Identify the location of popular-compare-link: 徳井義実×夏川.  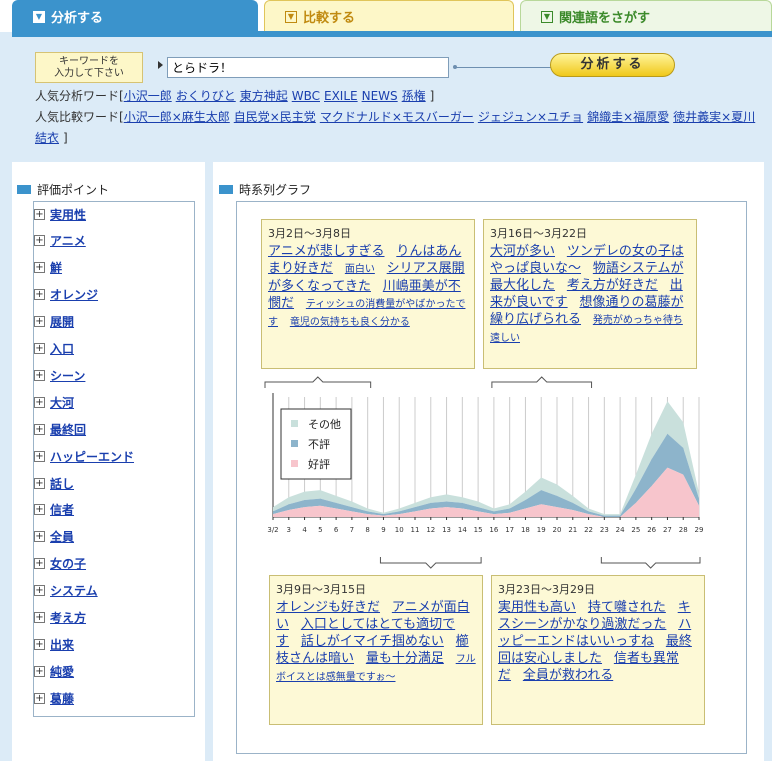
(714, 117).